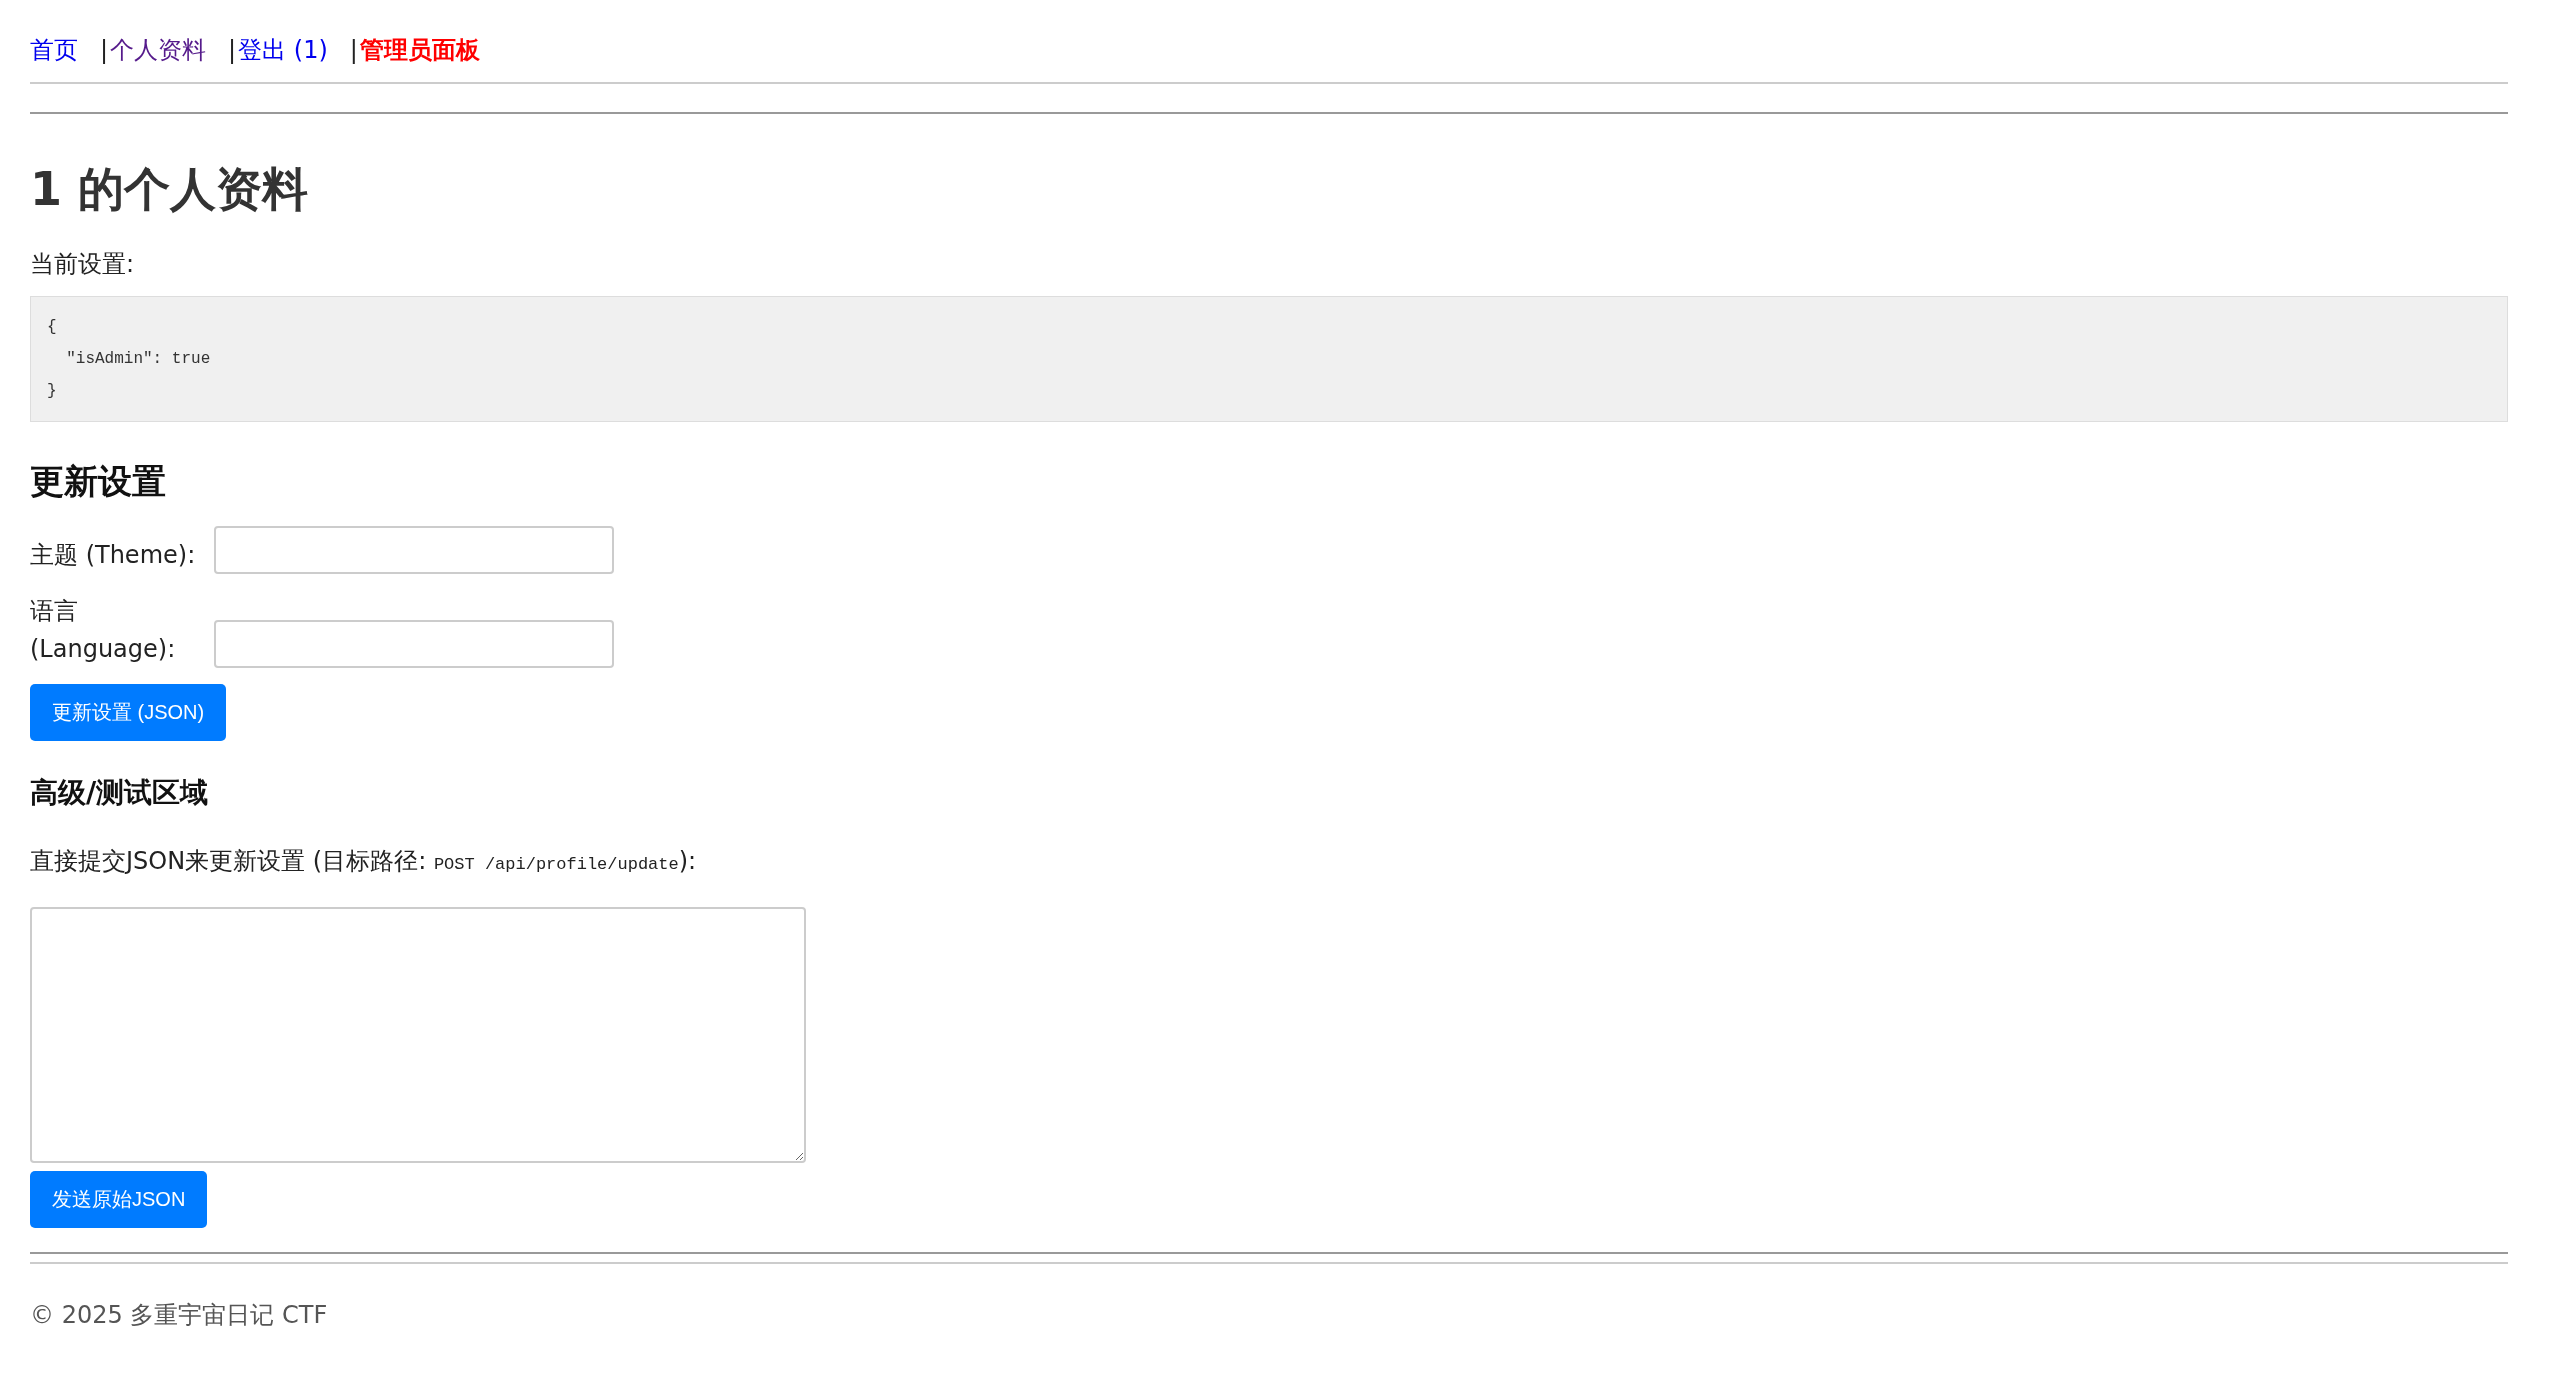 This screenshot has height=1398, width=2560. Describe the element at coordinates (98, 481) in the screenshot. I see `section-heading: 更新设置` at that location.